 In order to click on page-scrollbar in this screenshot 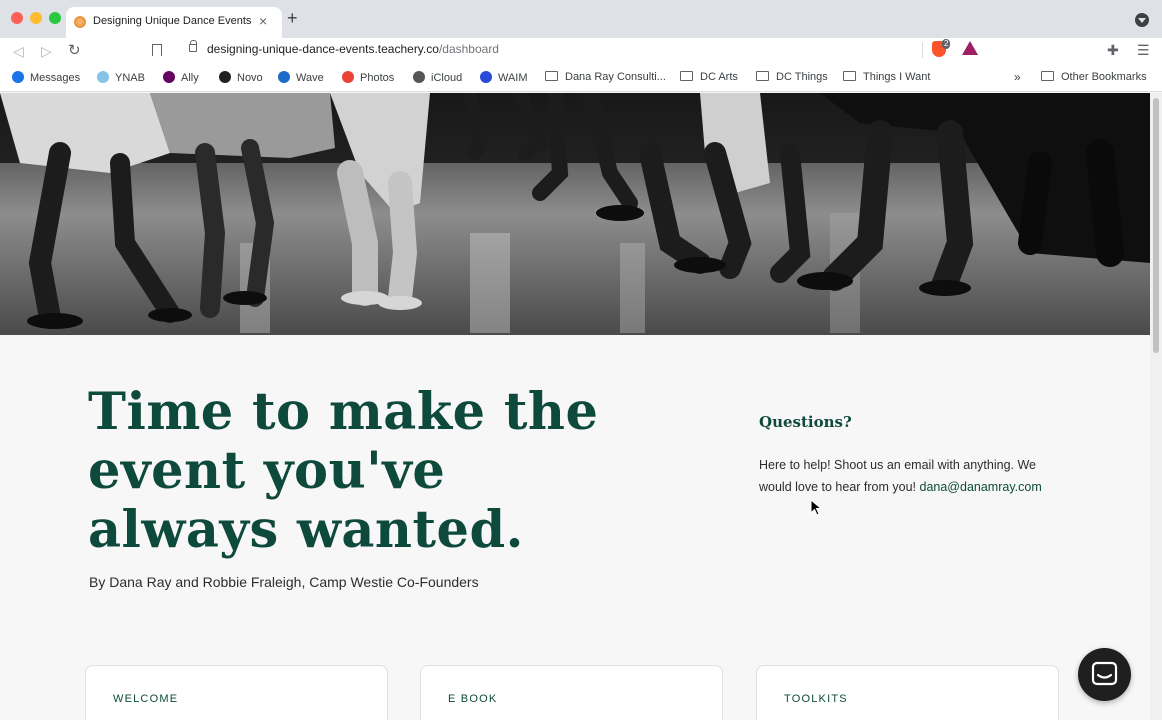, I will do `click(1156, 406)`.